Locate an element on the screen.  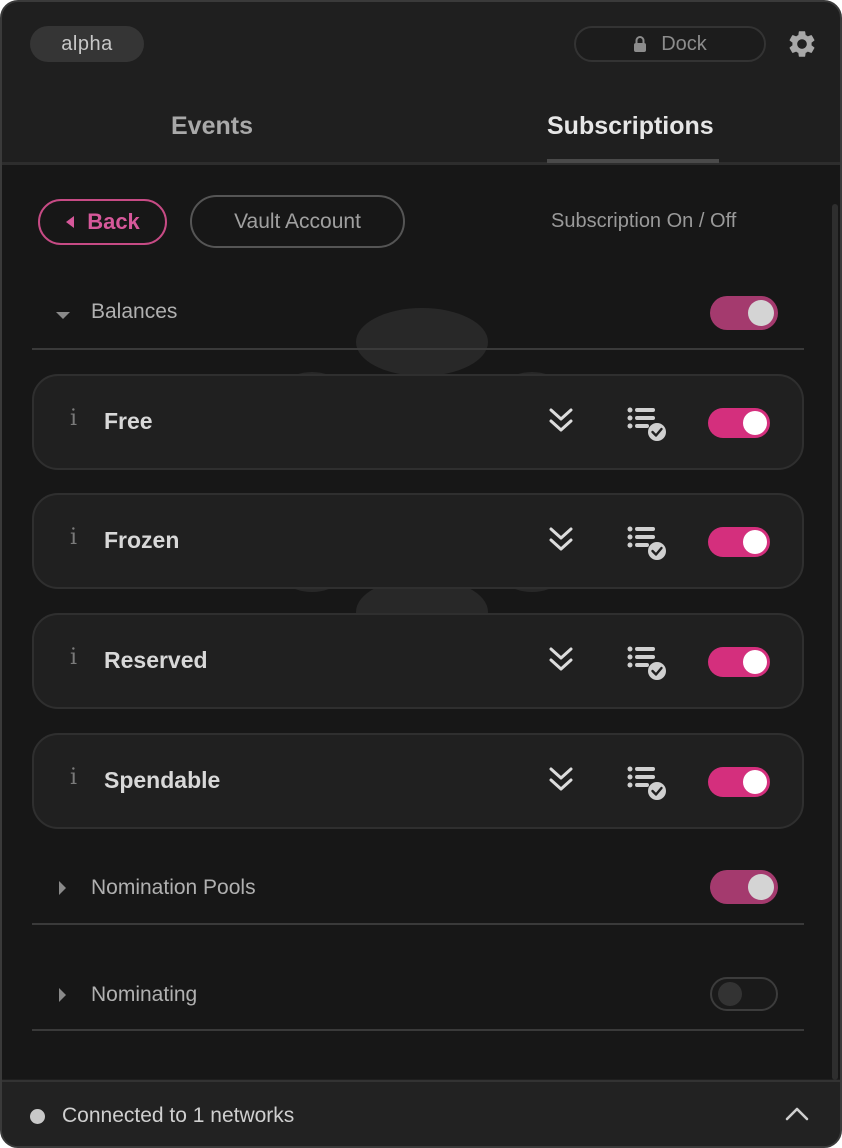
section-nominating-header: Nominating is located at coordinates (418, 1006).